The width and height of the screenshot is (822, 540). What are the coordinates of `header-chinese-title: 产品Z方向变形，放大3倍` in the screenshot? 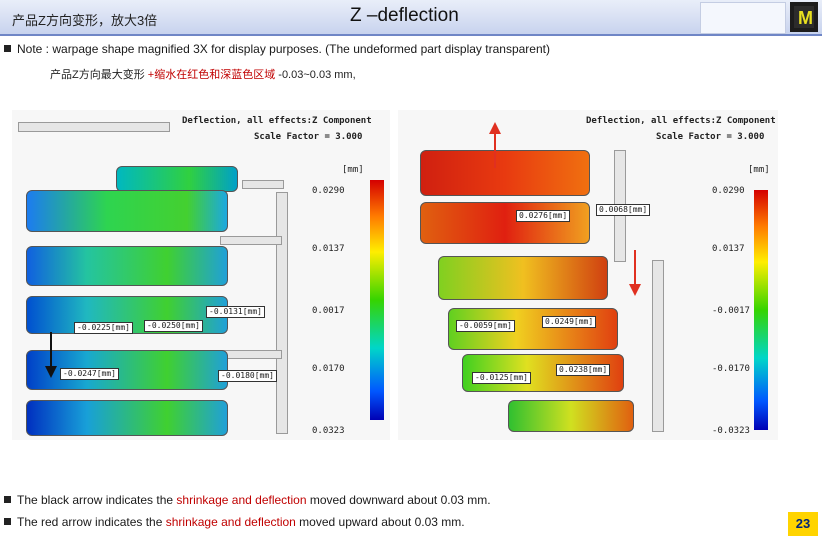 It's located at (85, 20).